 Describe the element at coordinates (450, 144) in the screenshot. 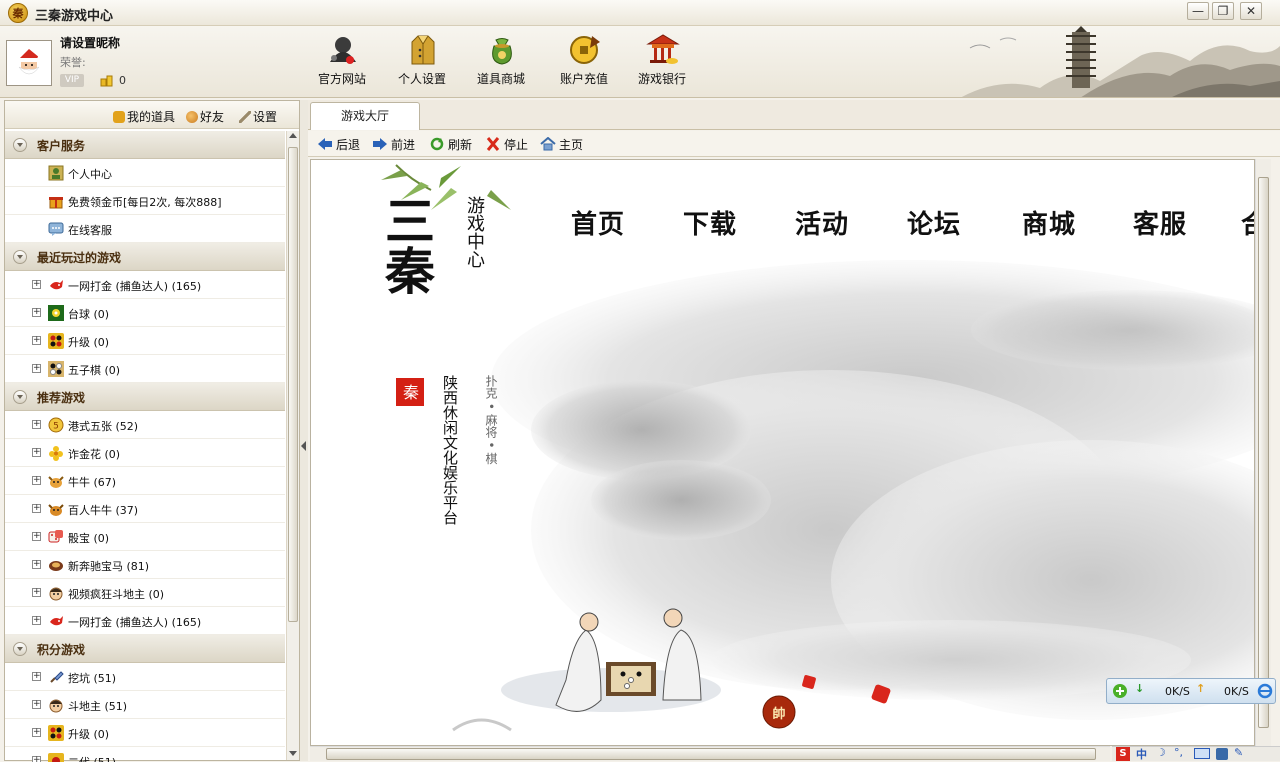

I see `refresh-button: 刷新` at that location.